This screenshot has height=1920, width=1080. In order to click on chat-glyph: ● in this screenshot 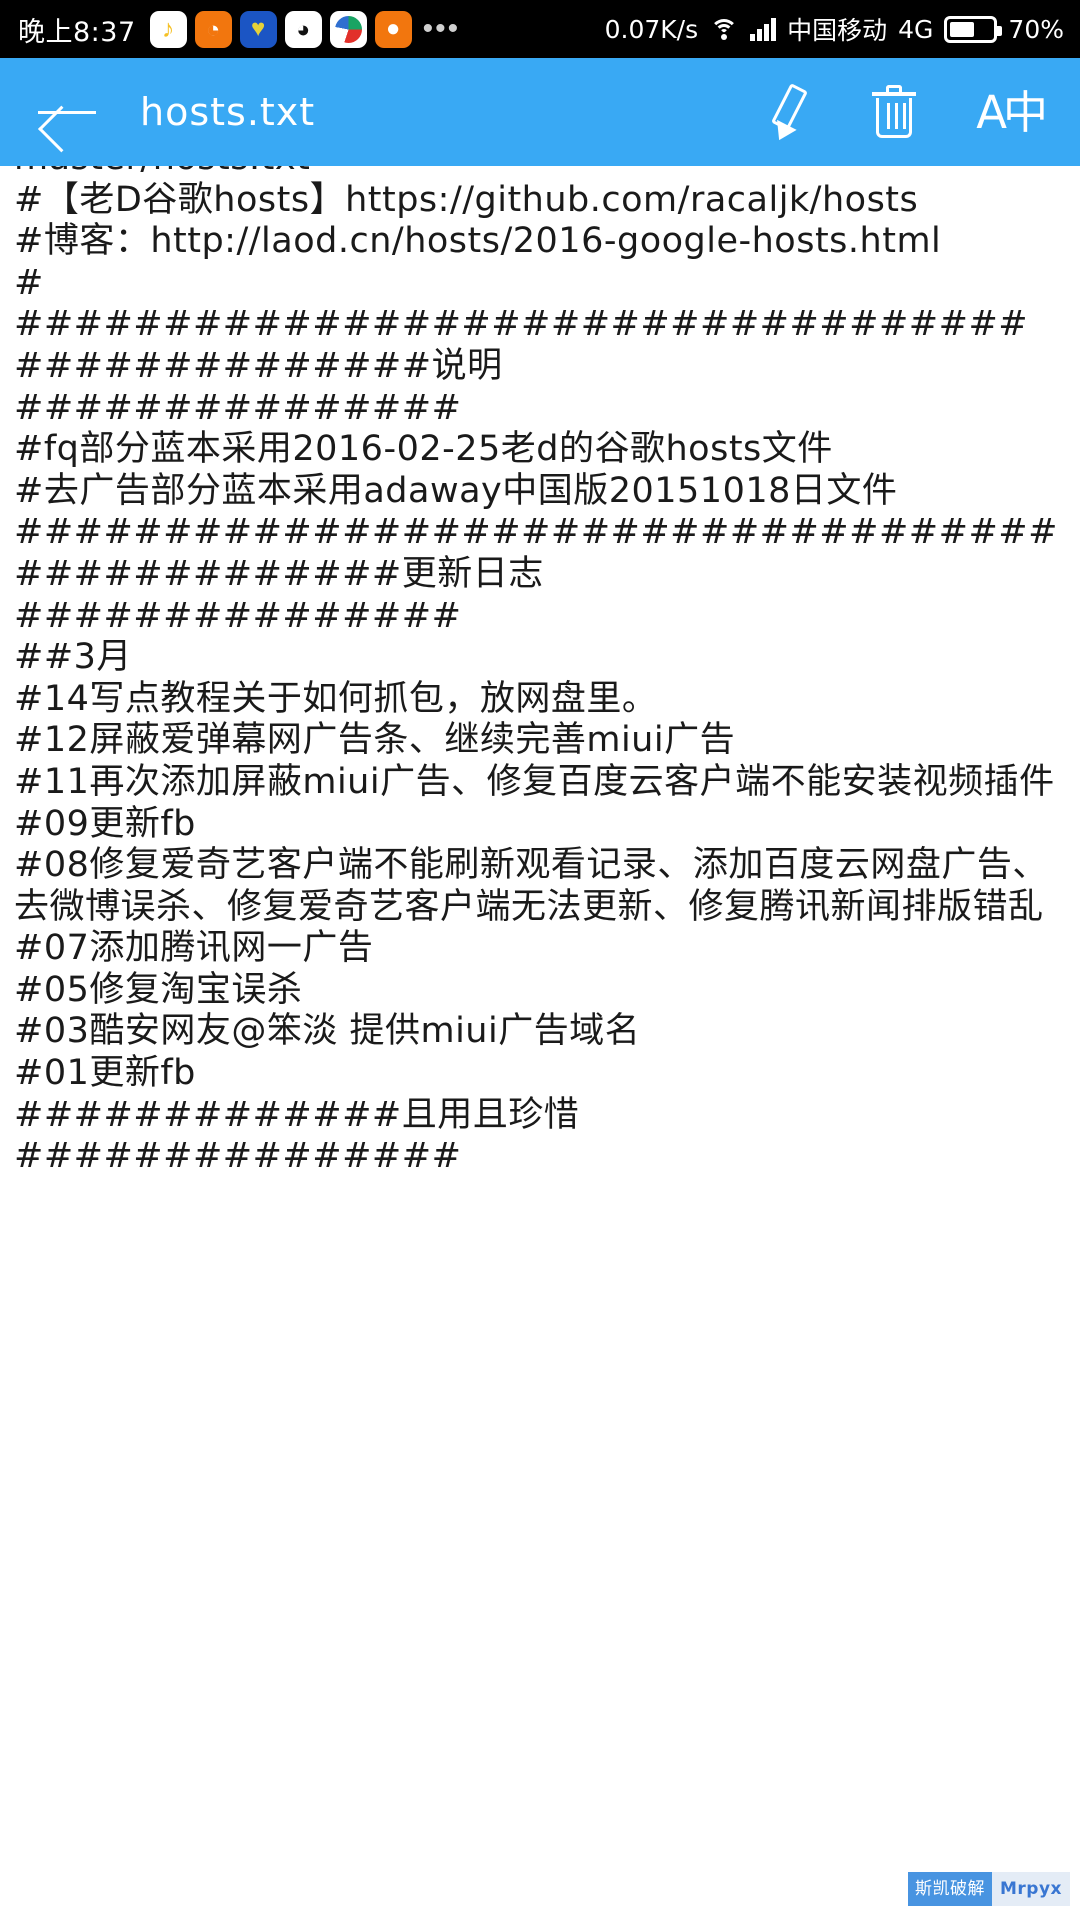, I will do `click(393, 28)`.